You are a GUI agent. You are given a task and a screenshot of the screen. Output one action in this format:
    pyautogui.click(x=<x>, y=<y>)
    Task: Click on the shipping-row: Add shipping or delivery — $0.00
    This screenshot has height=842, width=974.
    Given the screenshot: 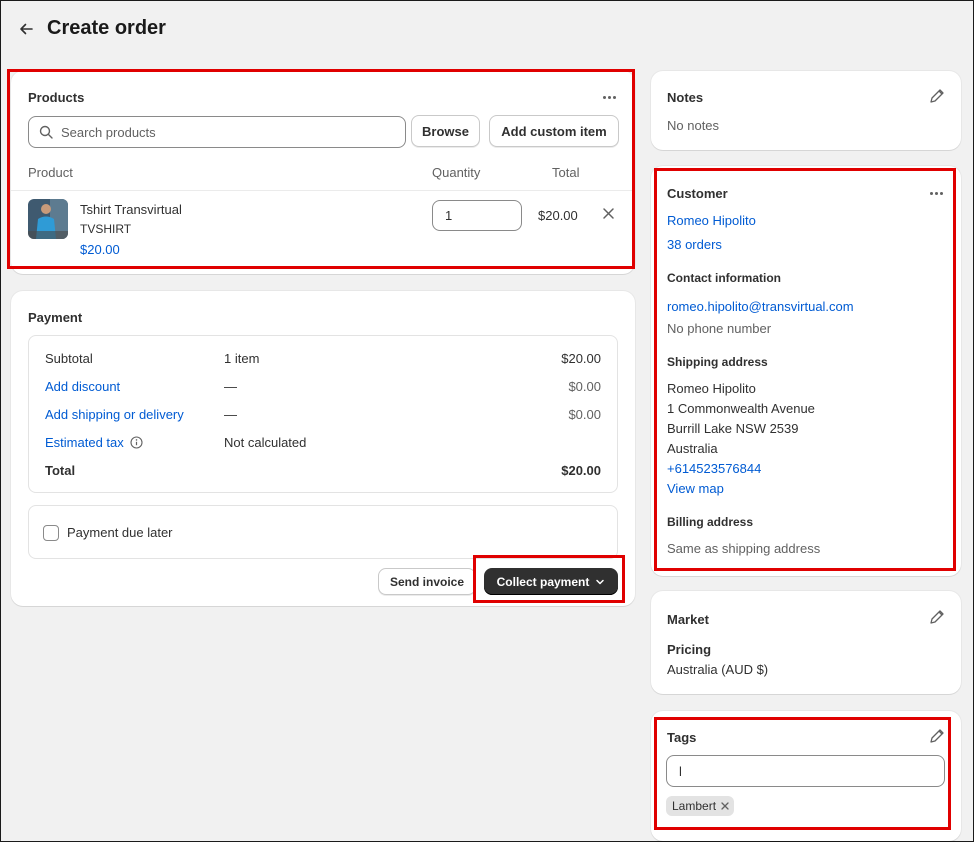 What is the action you would take?
    pyautogui.click(x=323, y=417)
    